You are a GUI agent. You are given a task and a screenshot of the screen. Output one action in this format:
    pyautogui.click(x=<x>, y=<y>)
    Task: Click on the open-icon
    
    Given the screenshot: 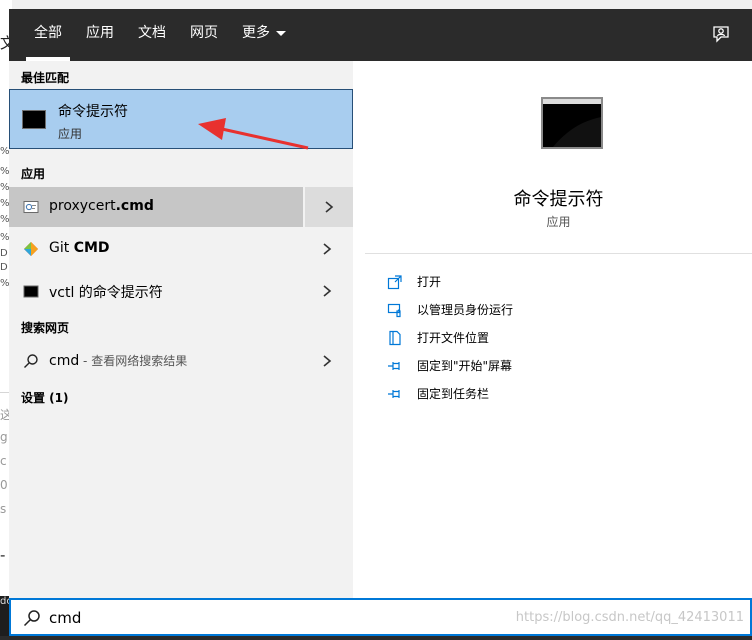 What is the action you would take?
    pyautogui.click(x=395, y=282)
    